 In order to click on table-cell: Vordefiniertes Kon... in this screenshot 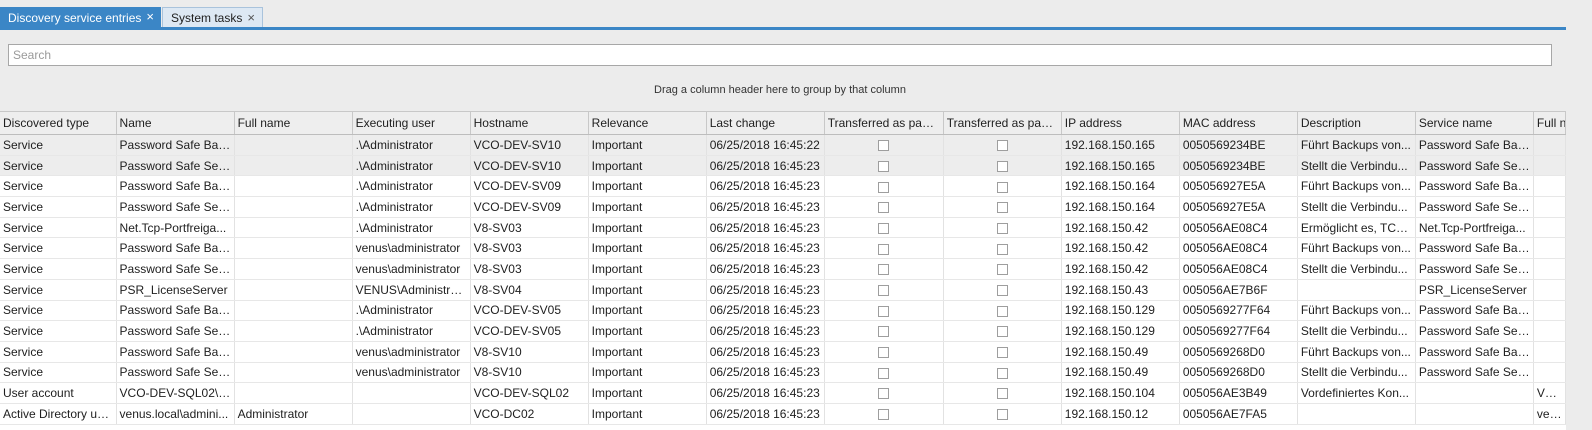, I will do `click(1356, 393)`.